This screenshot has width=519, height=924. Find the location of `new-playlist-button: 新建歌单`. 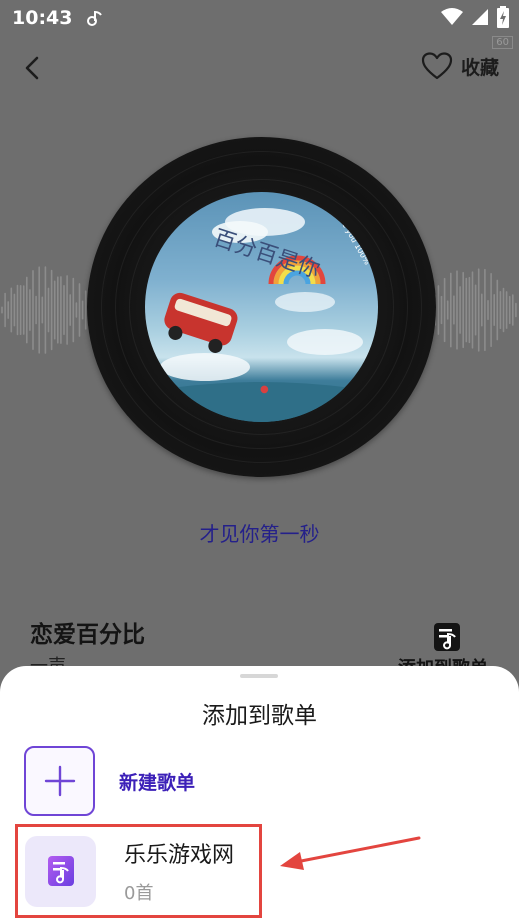

new-playlist-button: 新建歌单 is located at coordinates (259, 781).